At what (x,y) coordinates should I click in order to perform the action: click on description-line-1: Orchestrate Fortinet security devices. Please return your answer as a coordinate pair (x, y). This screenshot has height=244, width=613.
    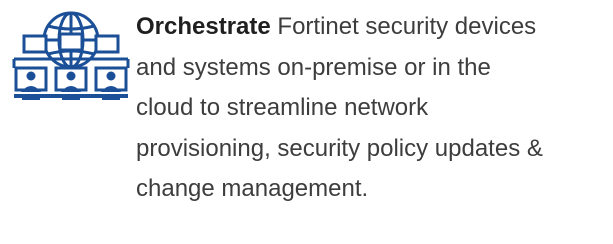
    Looking at the image, I should click on (373, 27).